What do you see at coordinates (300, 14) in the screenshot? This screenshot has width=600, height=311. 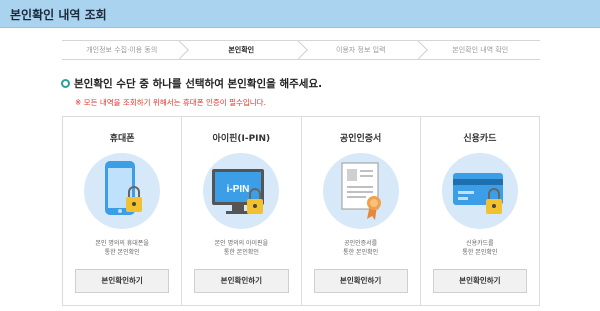 I see `title-bar: 본인확인 내역 조회` at bounding box center [300, 14].